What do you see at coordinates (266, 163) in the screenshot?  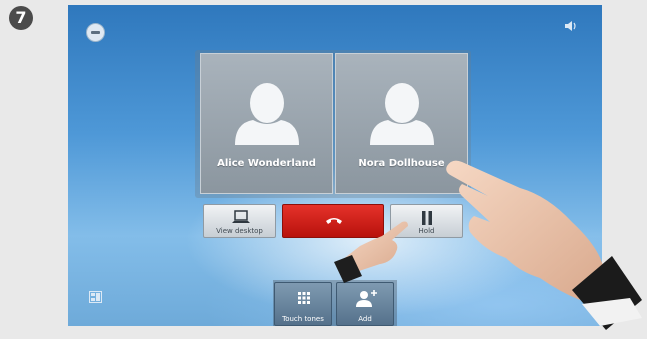 I see `participant-name: Alice Wonderland` at bounding box center [266, 163].